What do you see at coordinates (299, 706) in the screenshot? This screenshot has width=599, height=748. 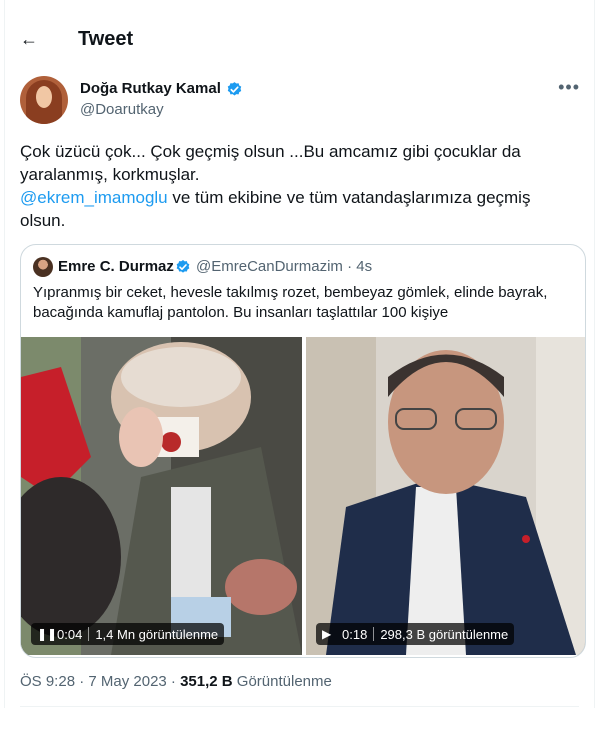 I see `divider` at bounding box center [299, 706].